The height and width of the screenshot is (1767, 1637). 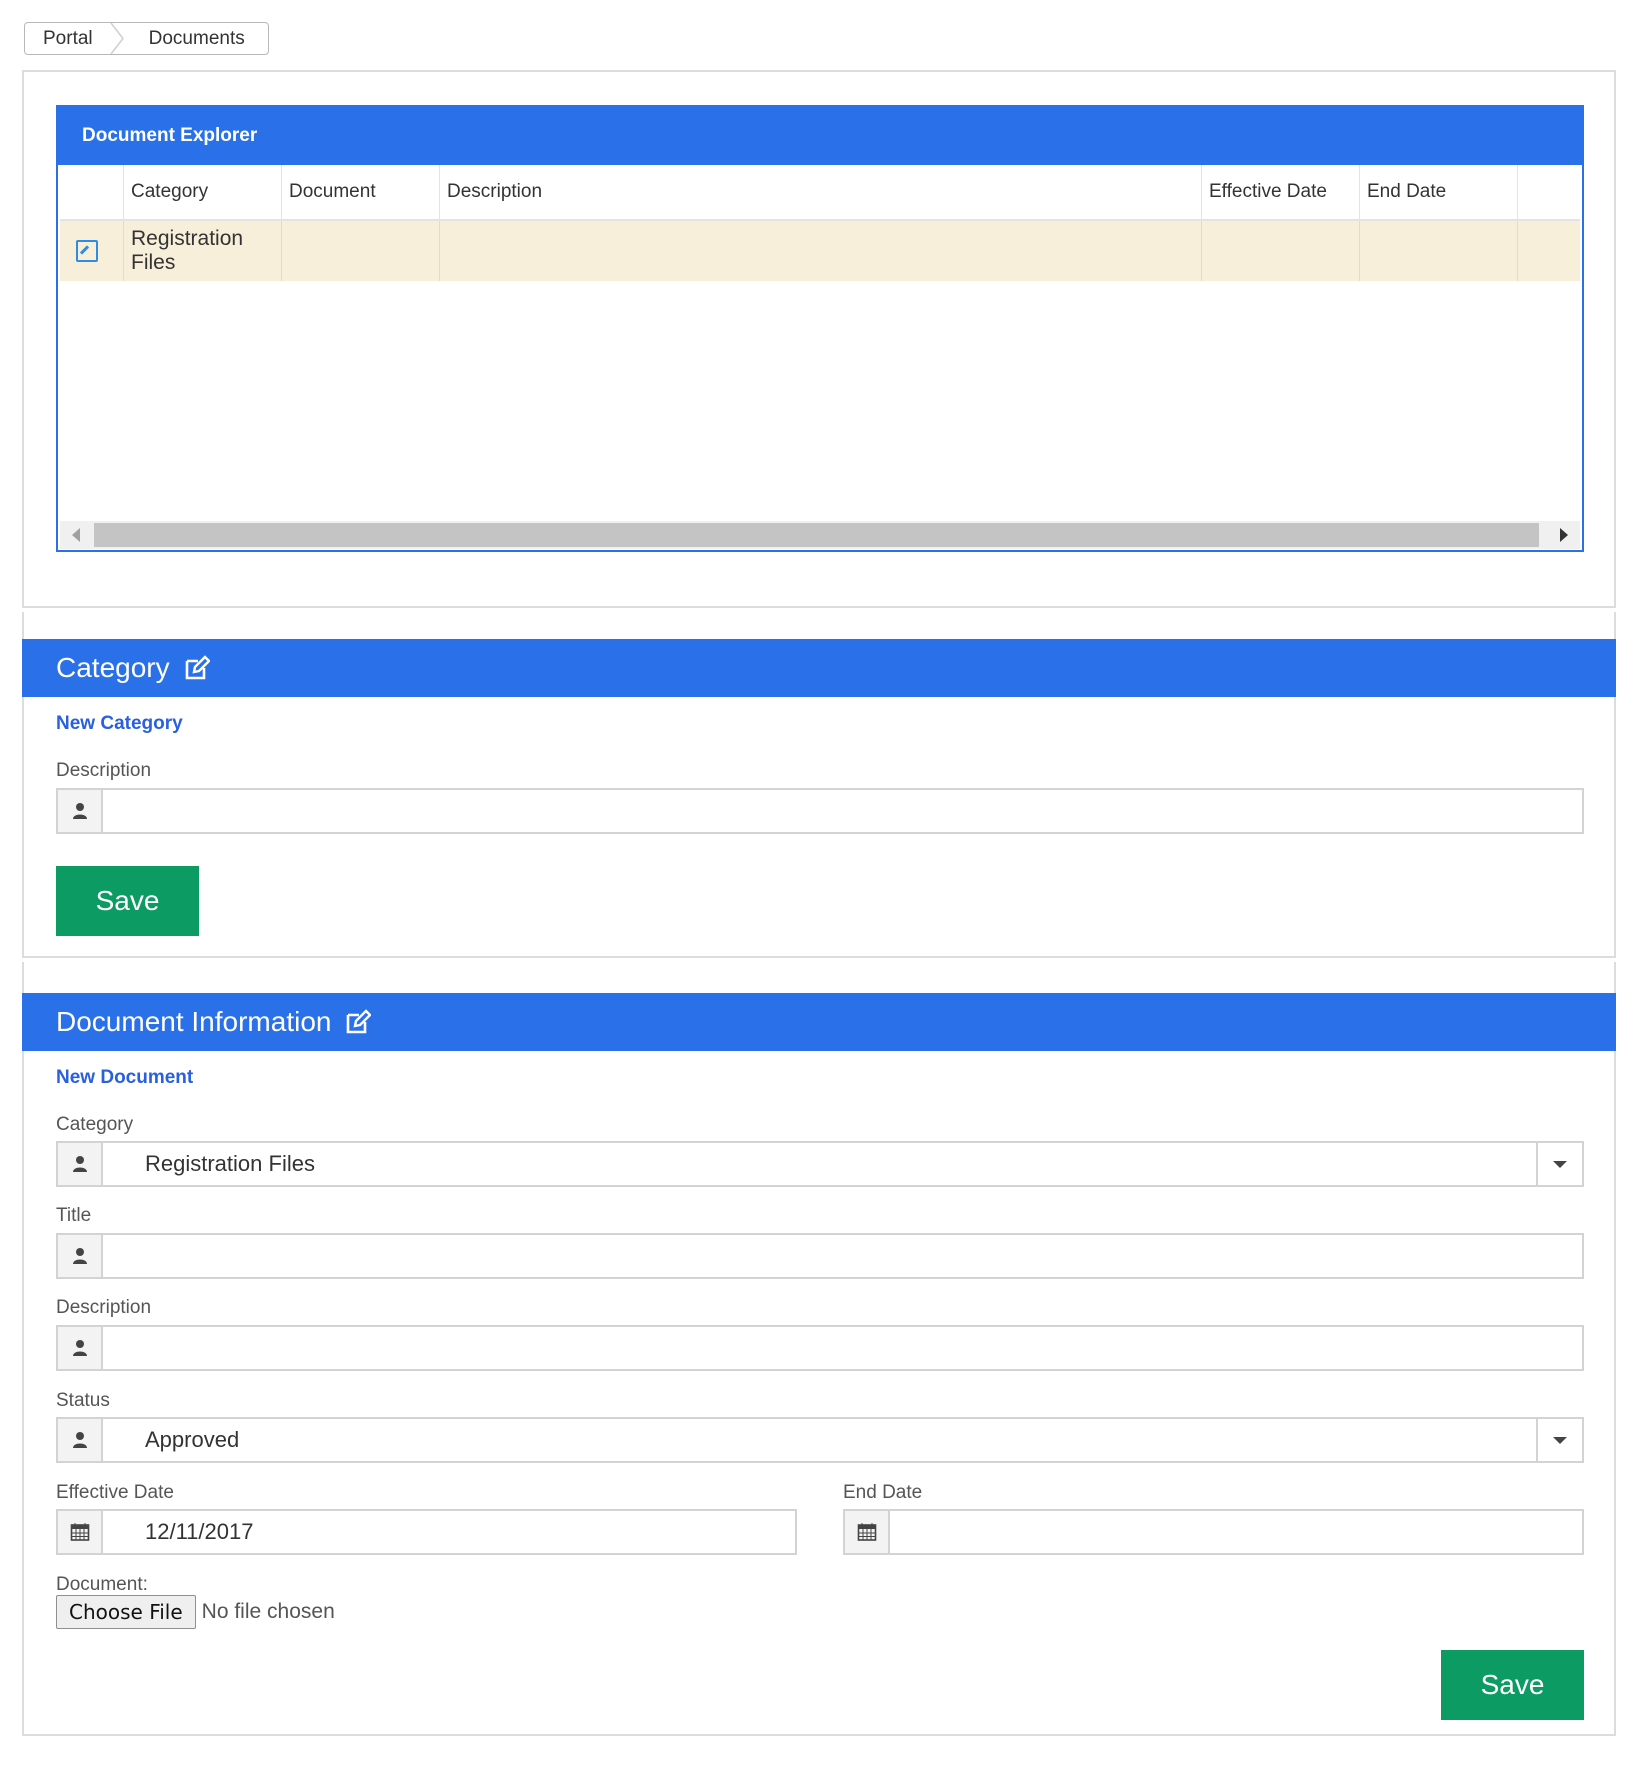 I want to click on breadcrumb-documents: Documents, so click(x=186, y=39).